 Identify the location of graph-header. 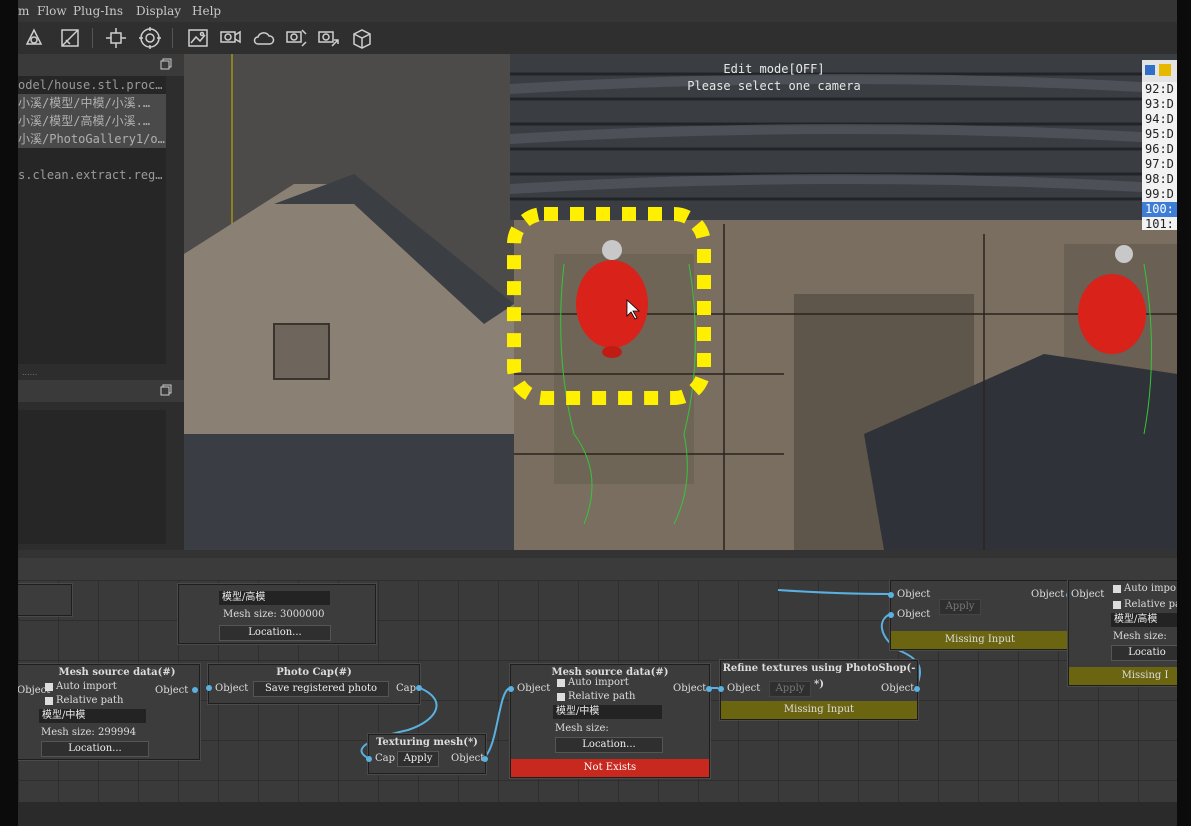
(597, 569).